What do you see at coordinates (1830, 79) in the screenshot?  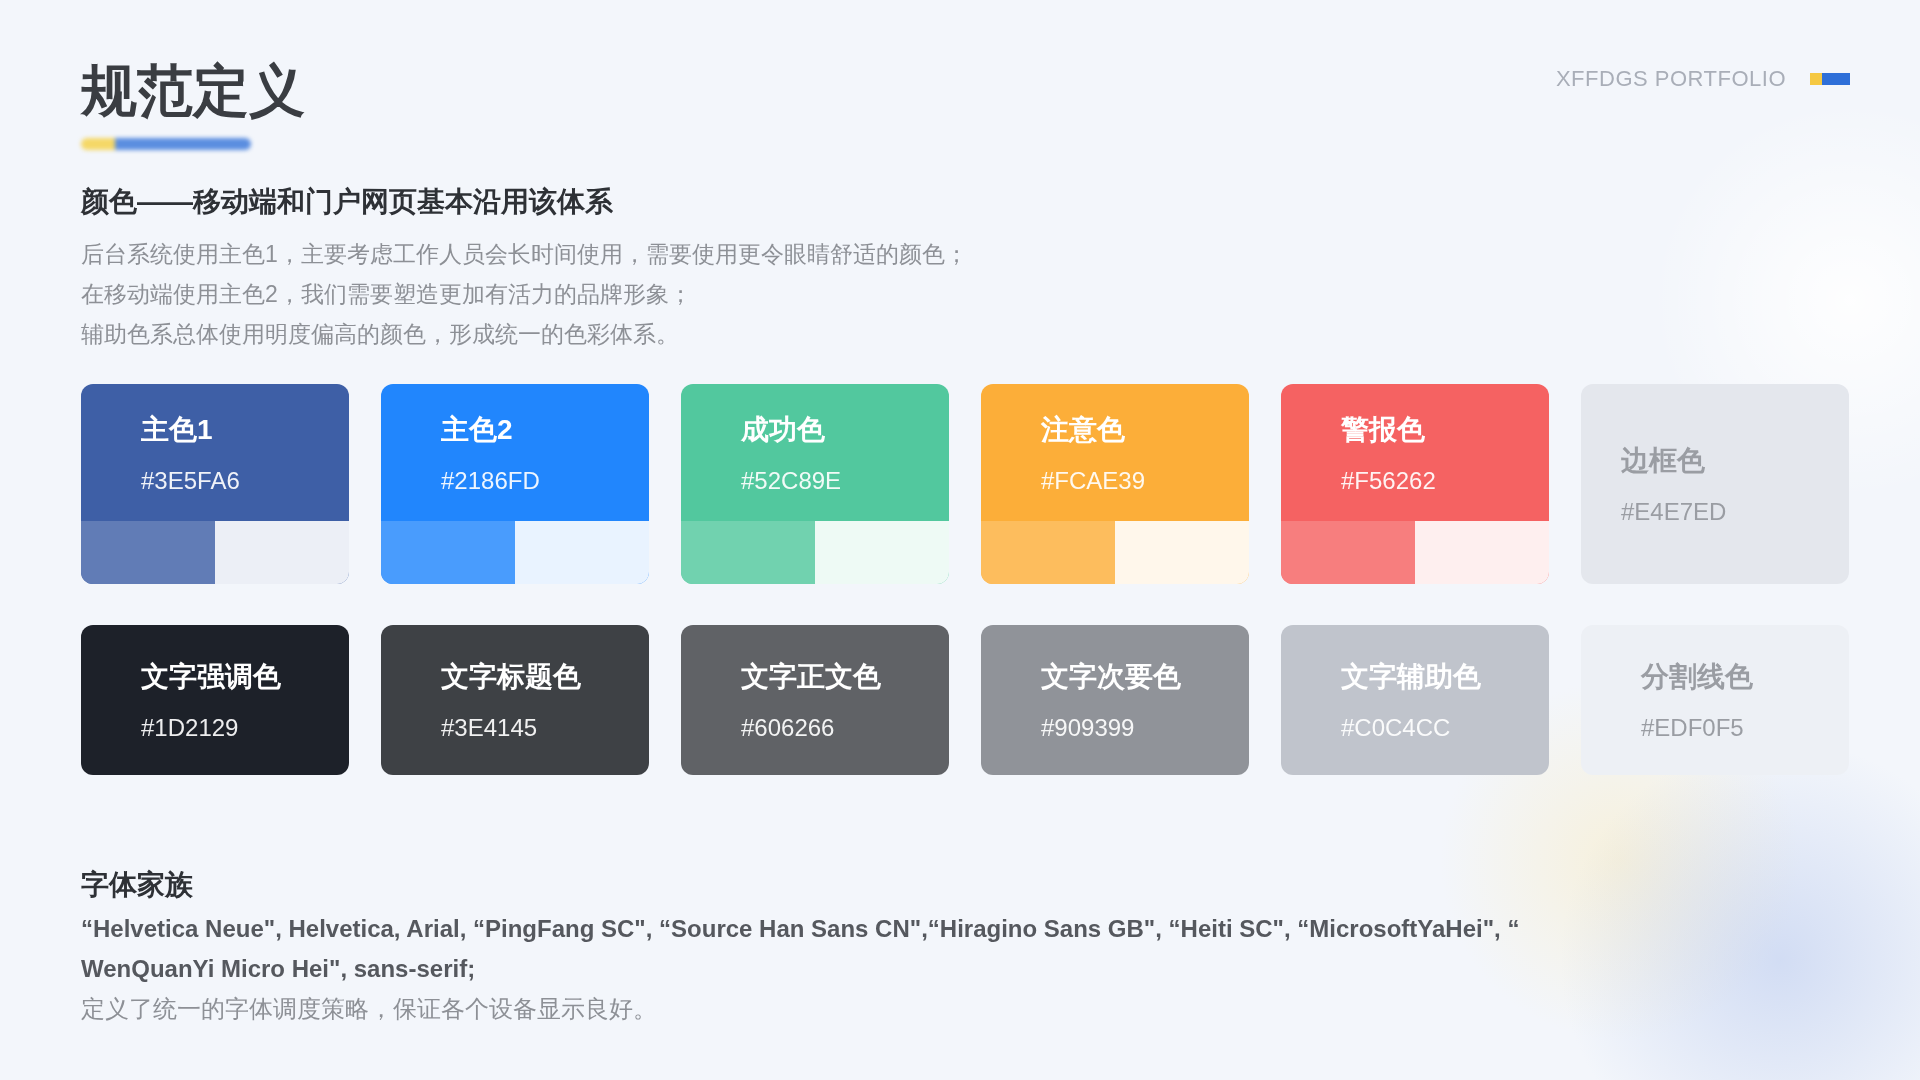 I see `flag-icon` at bounding box center [1830, 79].